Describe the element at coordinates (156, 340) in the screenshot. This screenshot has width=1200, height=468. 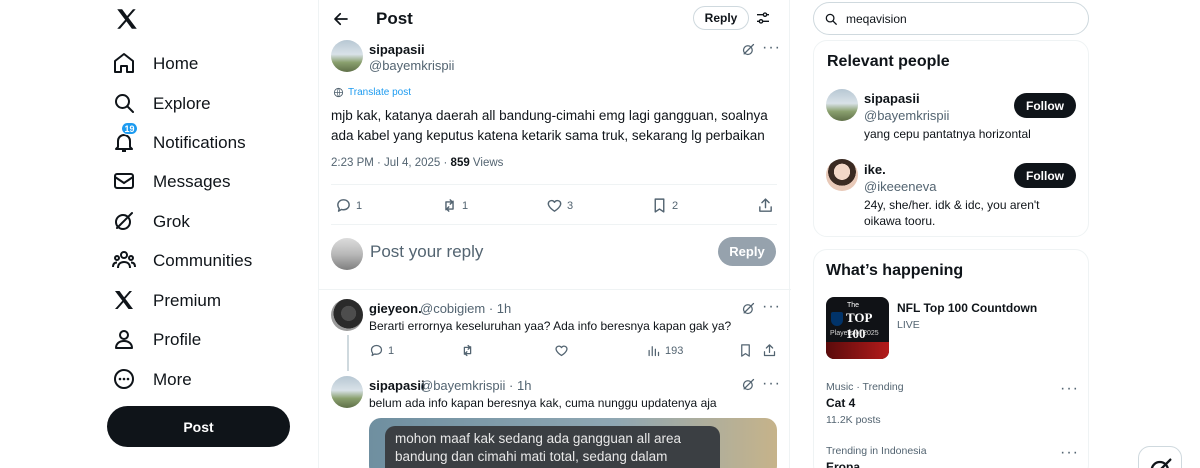
I see `nav-profile: Profile` at that location.